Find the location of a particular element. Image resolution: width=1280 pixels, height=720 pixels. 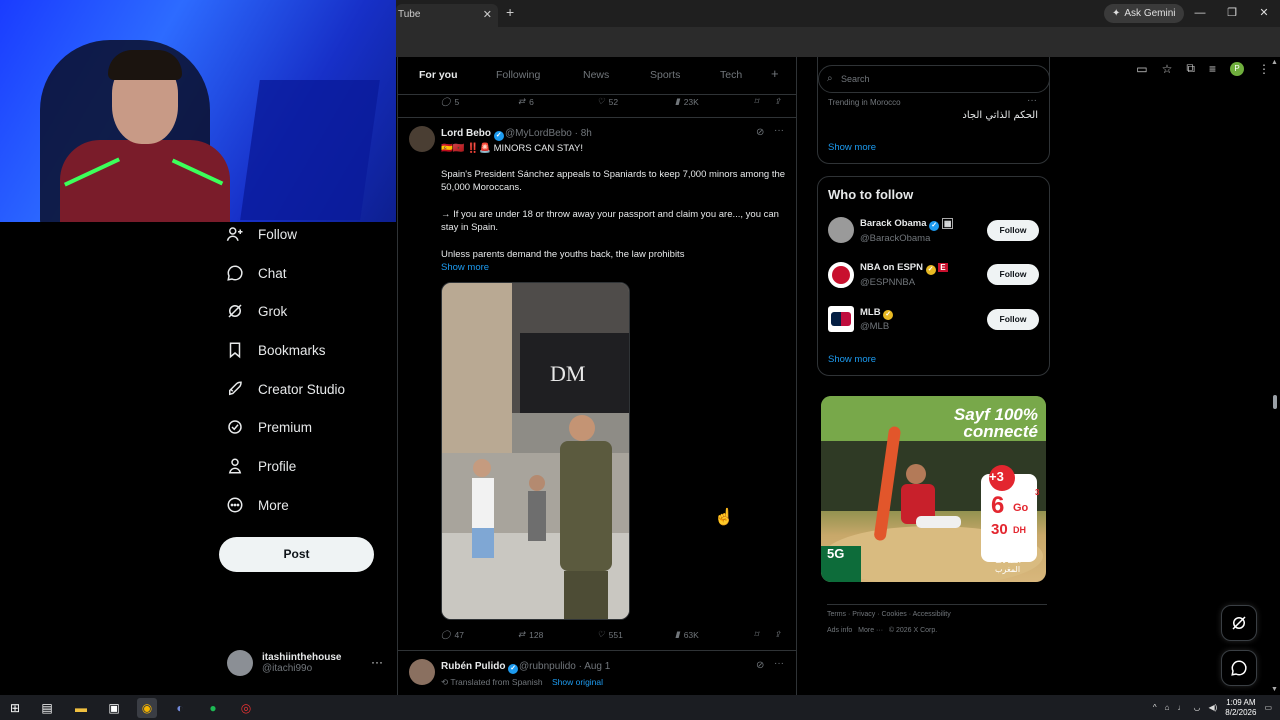

network-icon: ⌂ is located at coordinates (1167, 707).